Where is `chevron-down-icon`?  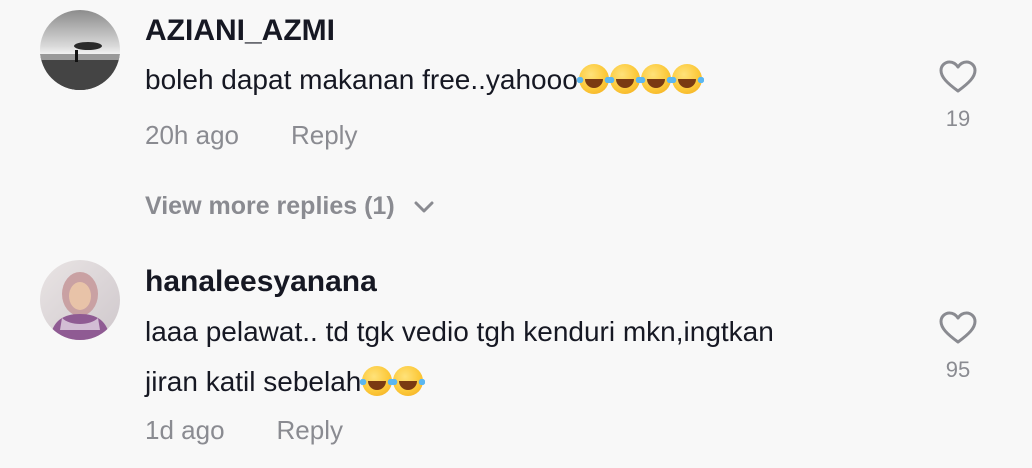 chevron-down-icon is located at coordinates (424, 207).